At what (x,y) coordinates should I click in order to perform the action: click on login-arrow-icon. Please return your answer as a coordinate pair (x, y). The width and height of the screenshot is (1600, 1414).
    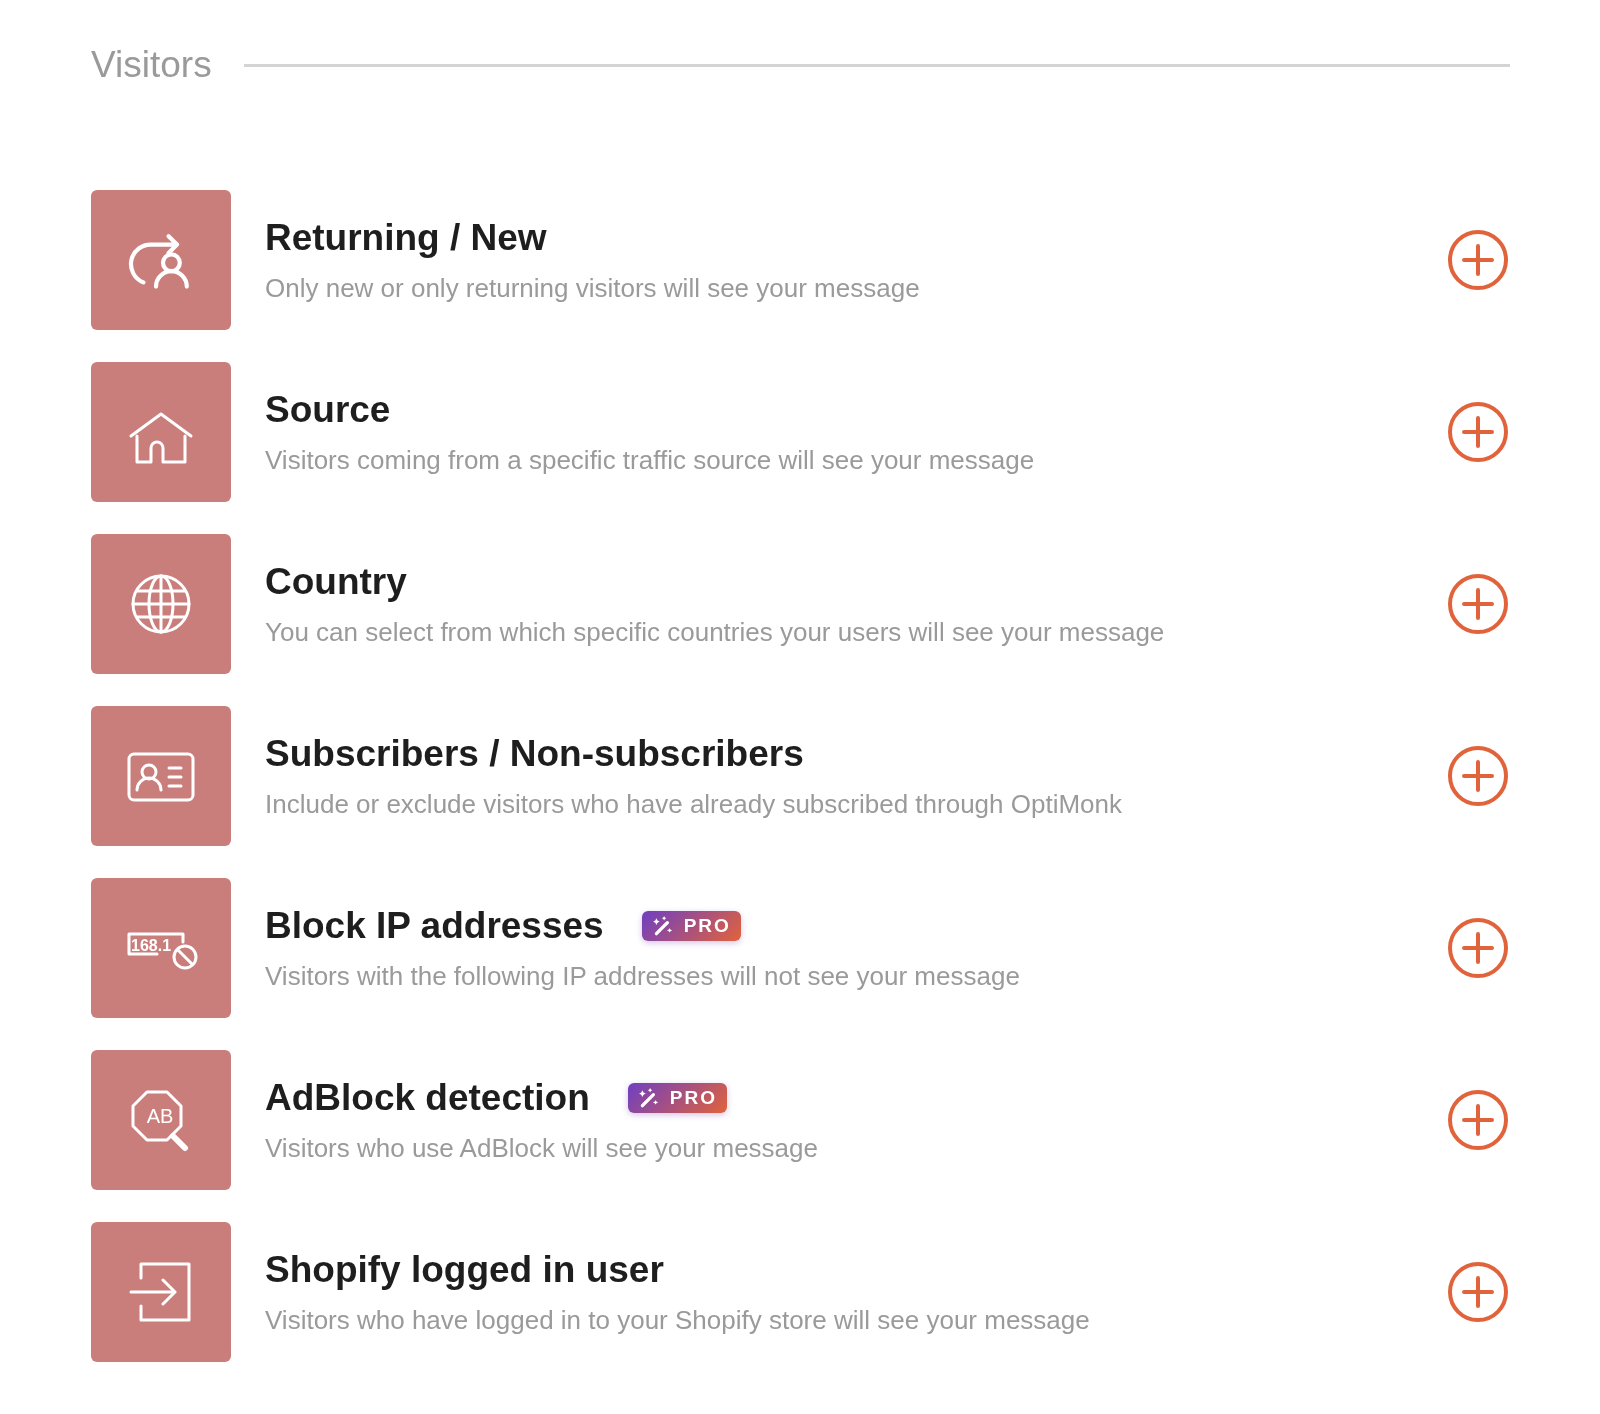
    Looking at the image, I should click on (160, 1292).